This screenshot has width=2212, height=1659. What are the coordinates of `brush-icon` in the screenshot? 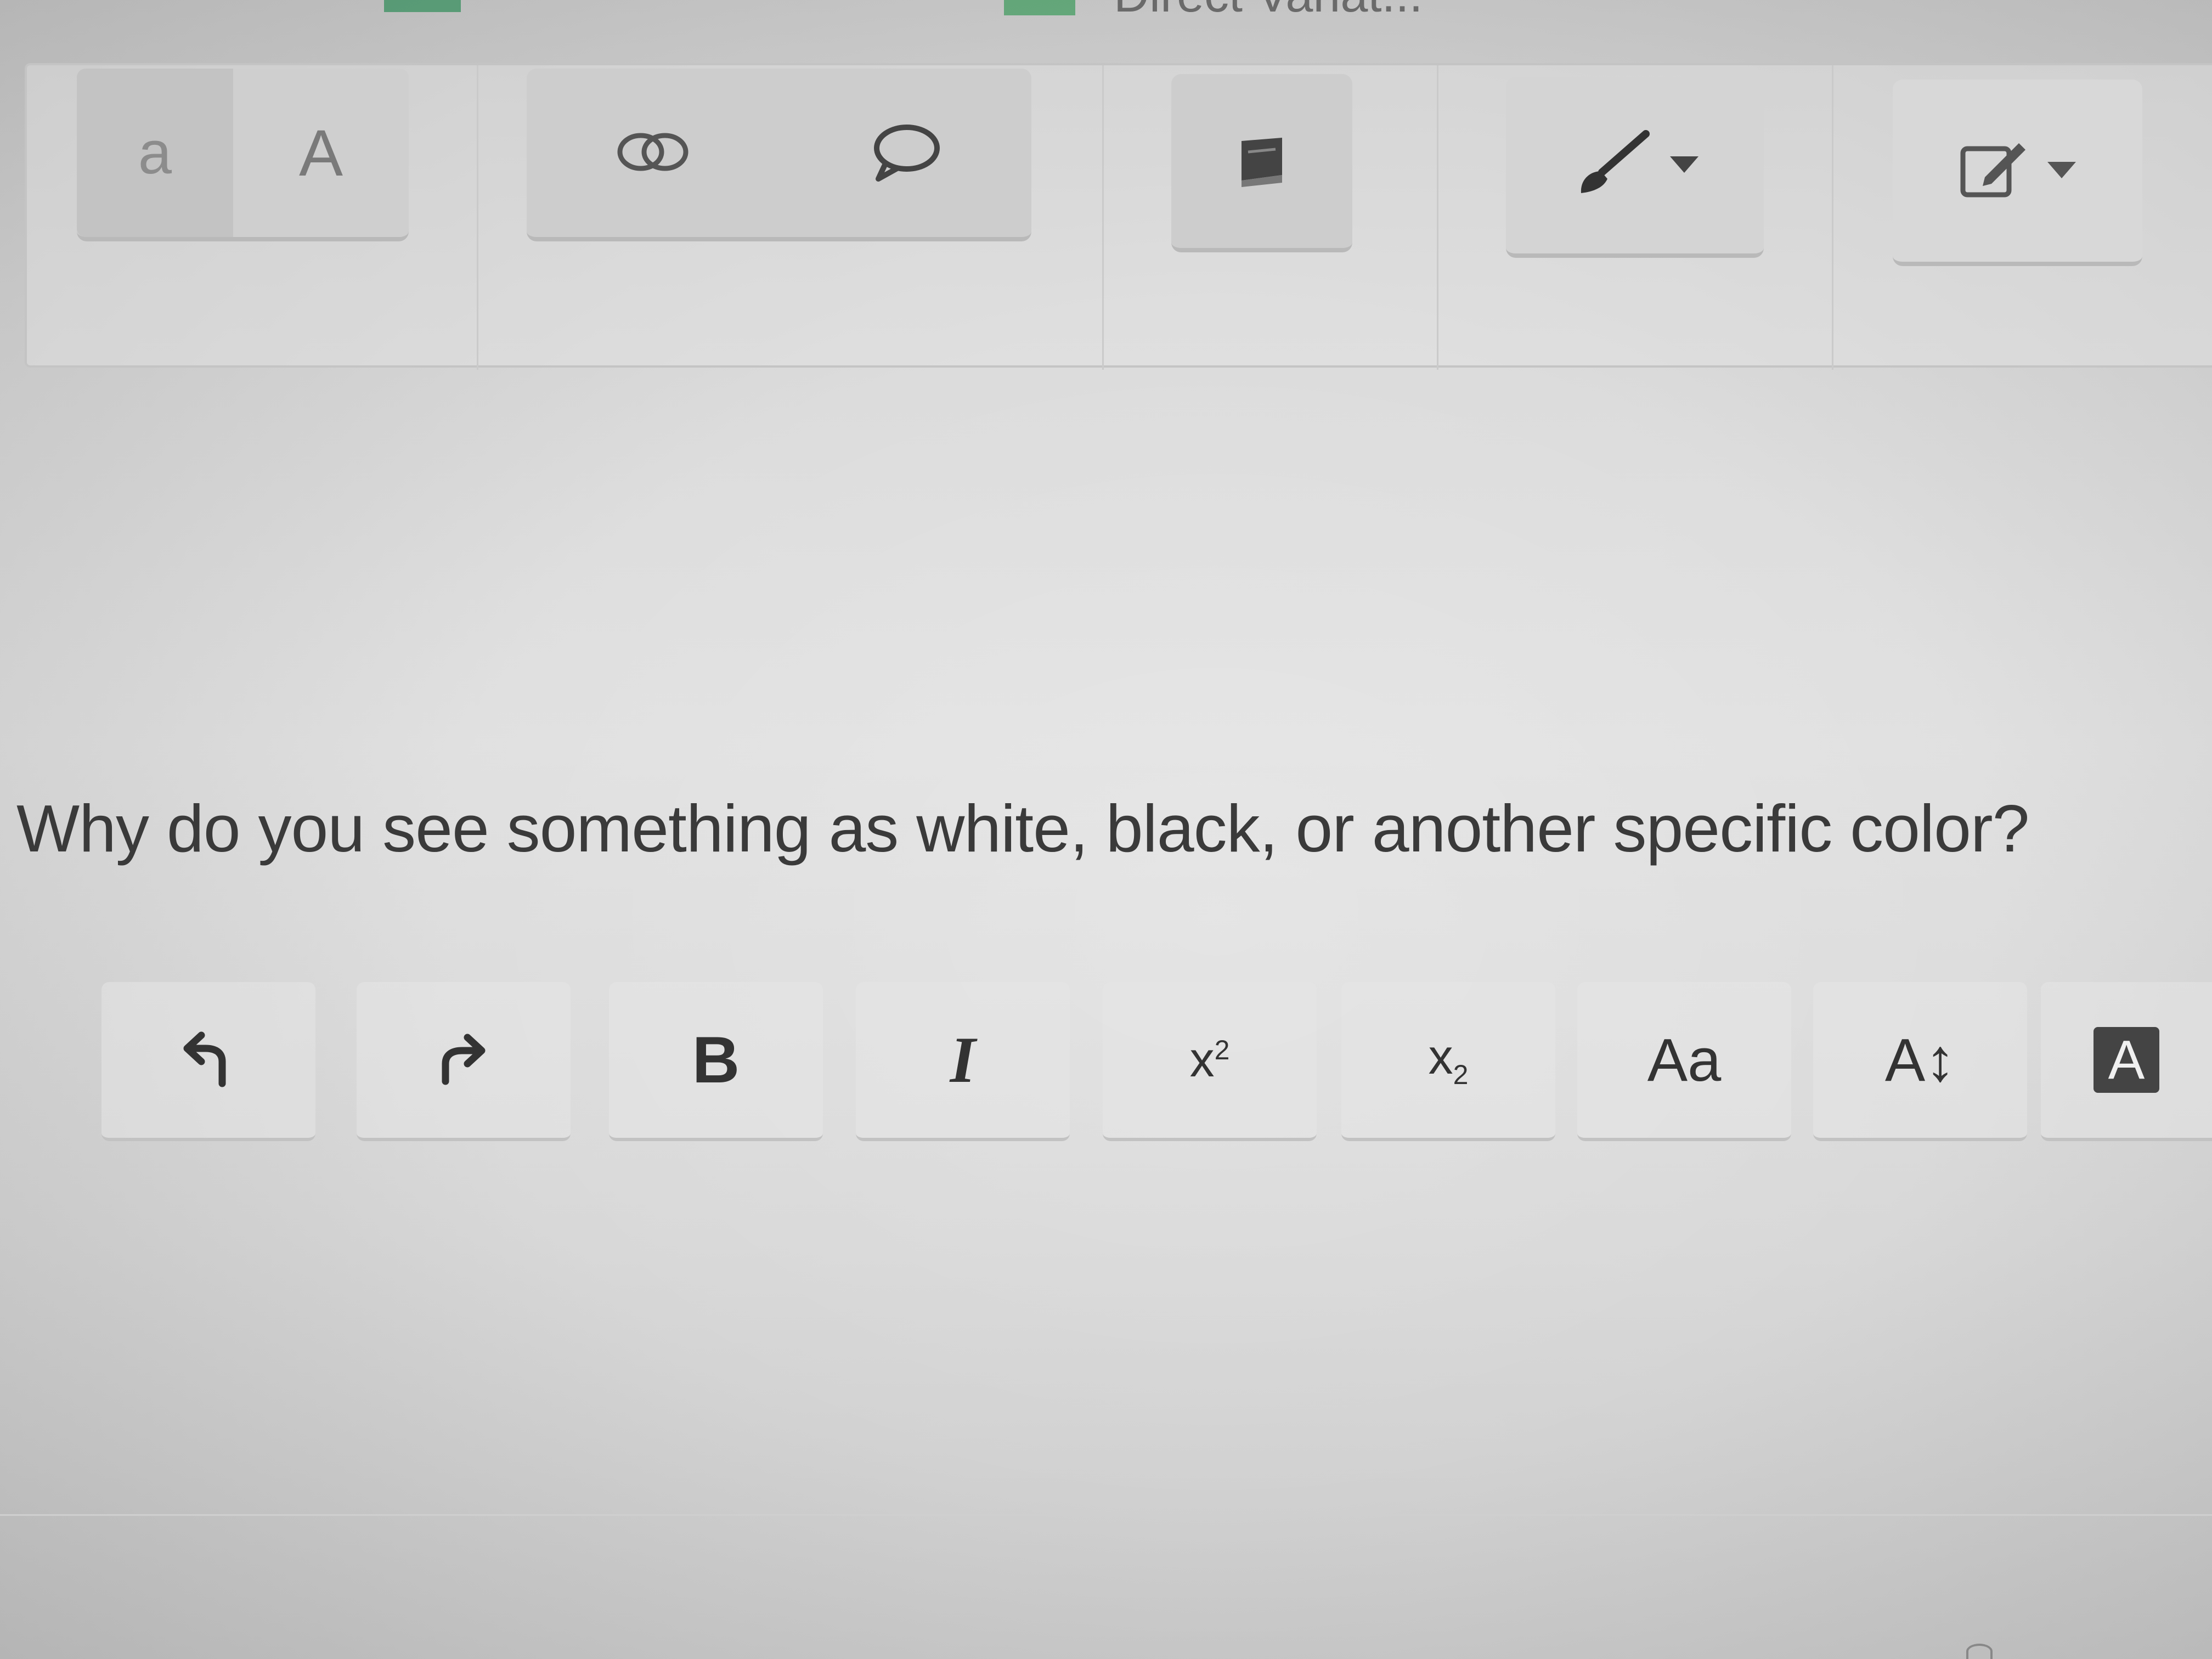 It's located at (1610, 165).